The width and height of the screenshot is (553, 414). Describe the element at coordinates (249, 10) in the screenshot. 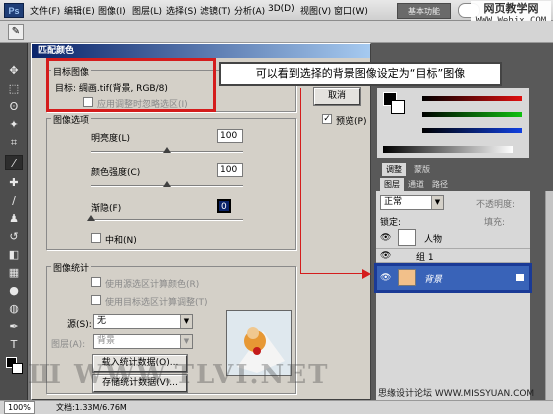

I see `menu-analysis: 分析(A)` at that location.